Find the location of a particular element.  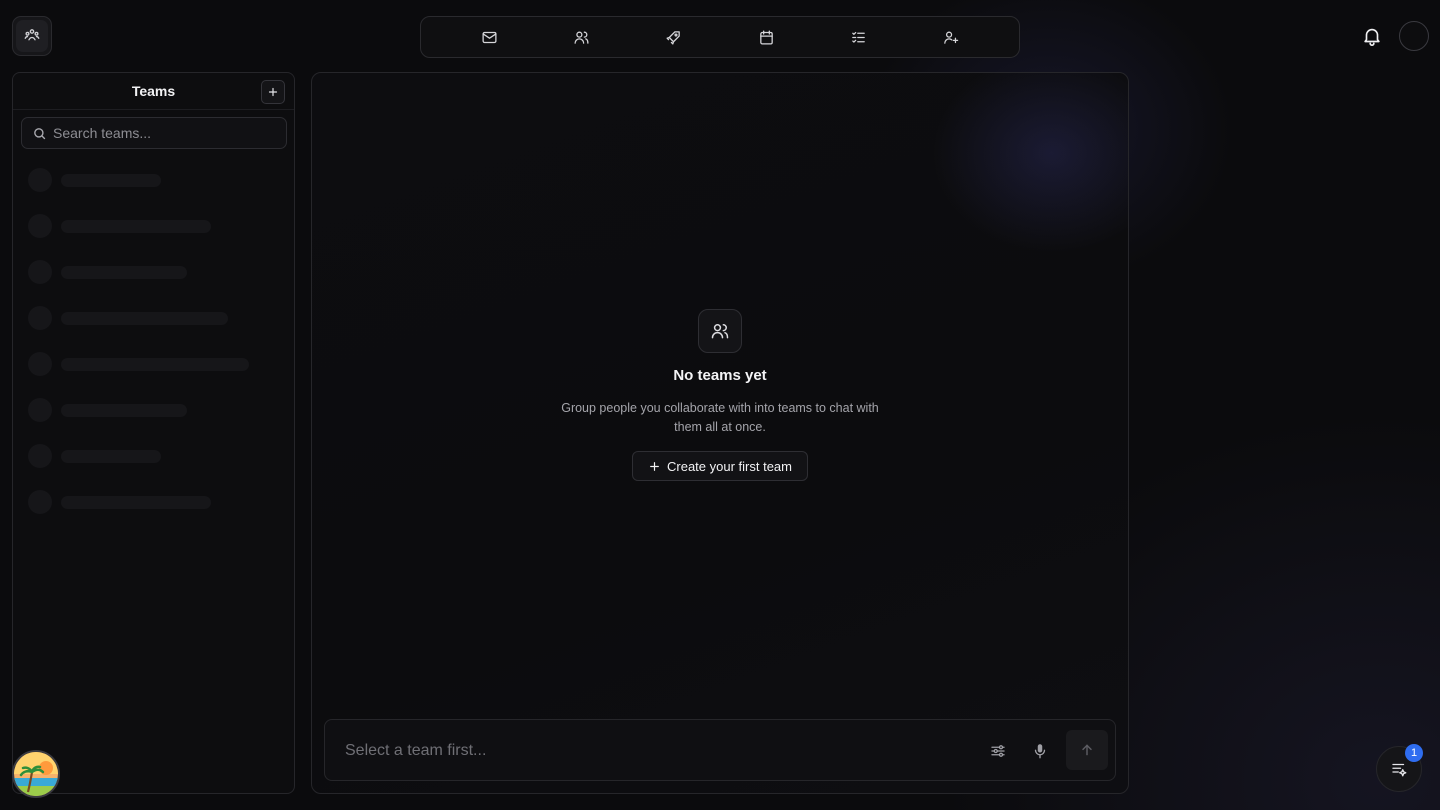

notification-badge: 1 is located at coordinates (1414, 753).